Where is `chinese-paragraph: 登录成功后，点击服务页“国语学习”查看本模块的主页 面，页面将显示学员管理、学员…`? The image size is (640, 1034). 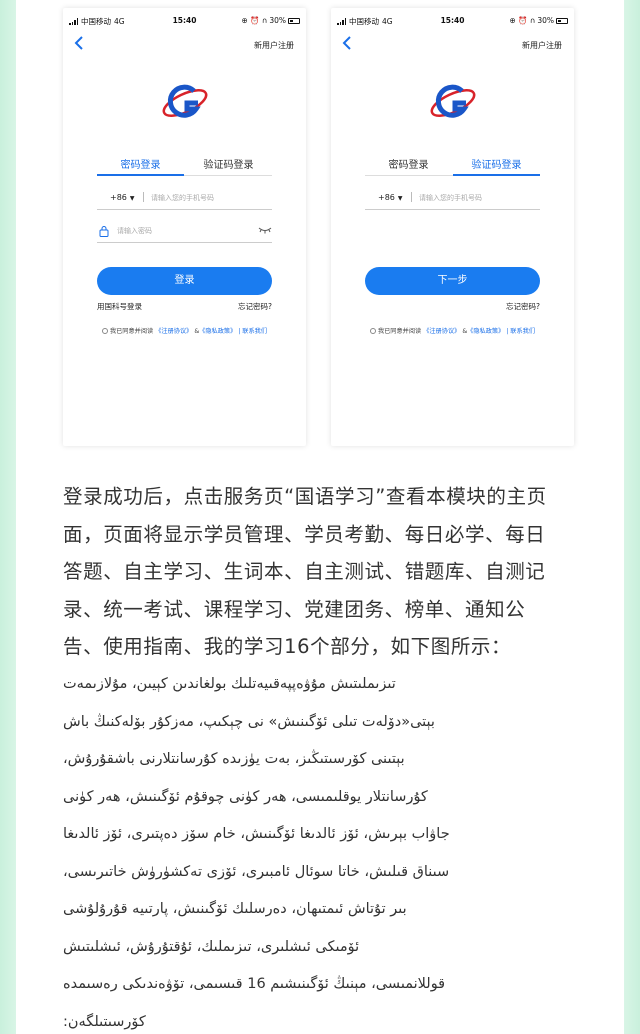
chinese-paragraph: 登录成功后，点击服务页“国语学习”查看本模块的主页 面，页面将显示学员管理、学员… is located at coordinates (323, 572).